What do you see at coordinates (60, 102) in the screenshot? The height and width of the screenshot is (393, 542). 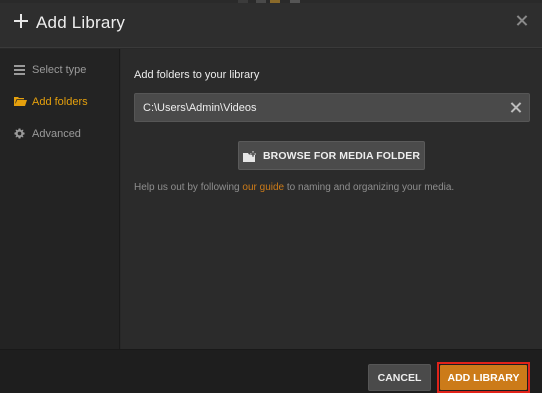 I see `sidebar-item-label: Add folders` at bounding box center [60, 102].